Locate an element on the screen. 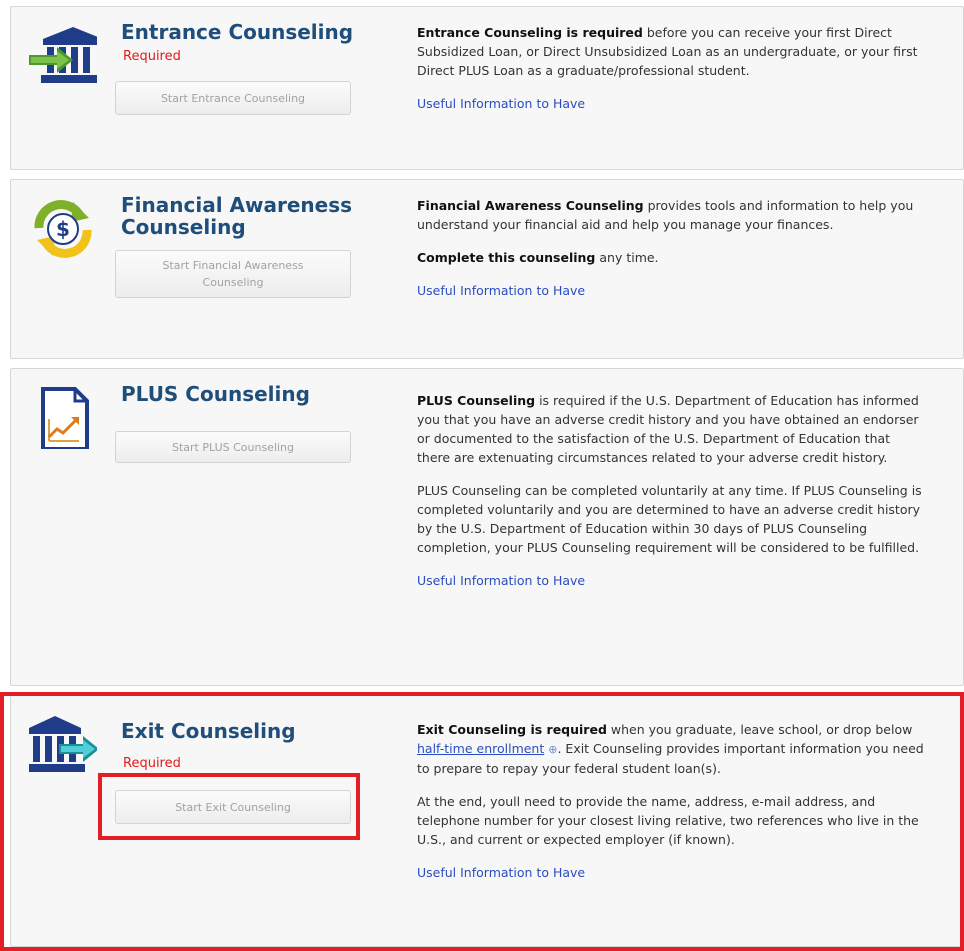  chart-document-icon is located at coordinates (63, 419).